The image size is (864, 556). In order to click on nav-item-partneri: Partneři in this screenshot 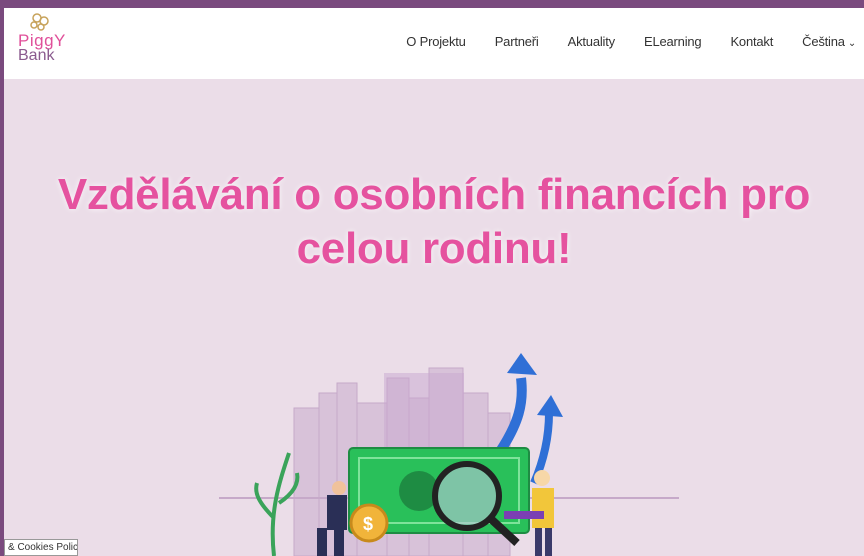, I will do `click(517, 41)`.